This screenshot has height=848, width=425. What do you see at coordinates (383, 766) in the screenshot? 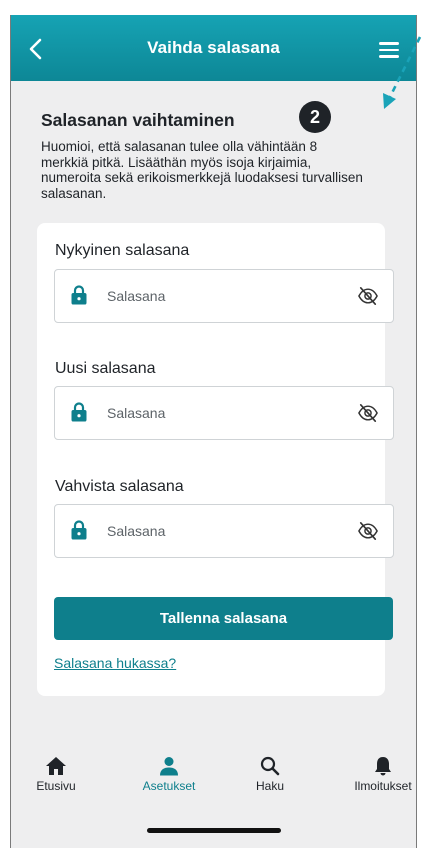
I see `bell-icon` at bounding box center [383, 766].